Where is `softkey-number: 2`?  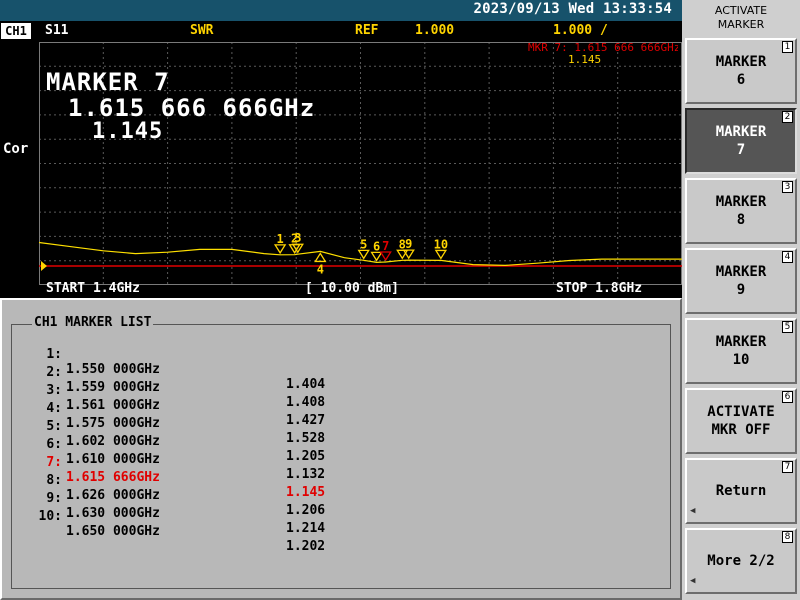 softkey-number: 2 is located at coordinates (787, 117).